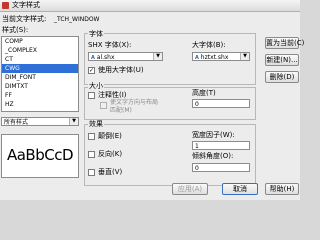 Image resolution: width=320 pixels, height=240 pixels. Describe the element at coordinates (40, 50) in the screenshot. I see `style-list-item: _COMPLEX` at that location.